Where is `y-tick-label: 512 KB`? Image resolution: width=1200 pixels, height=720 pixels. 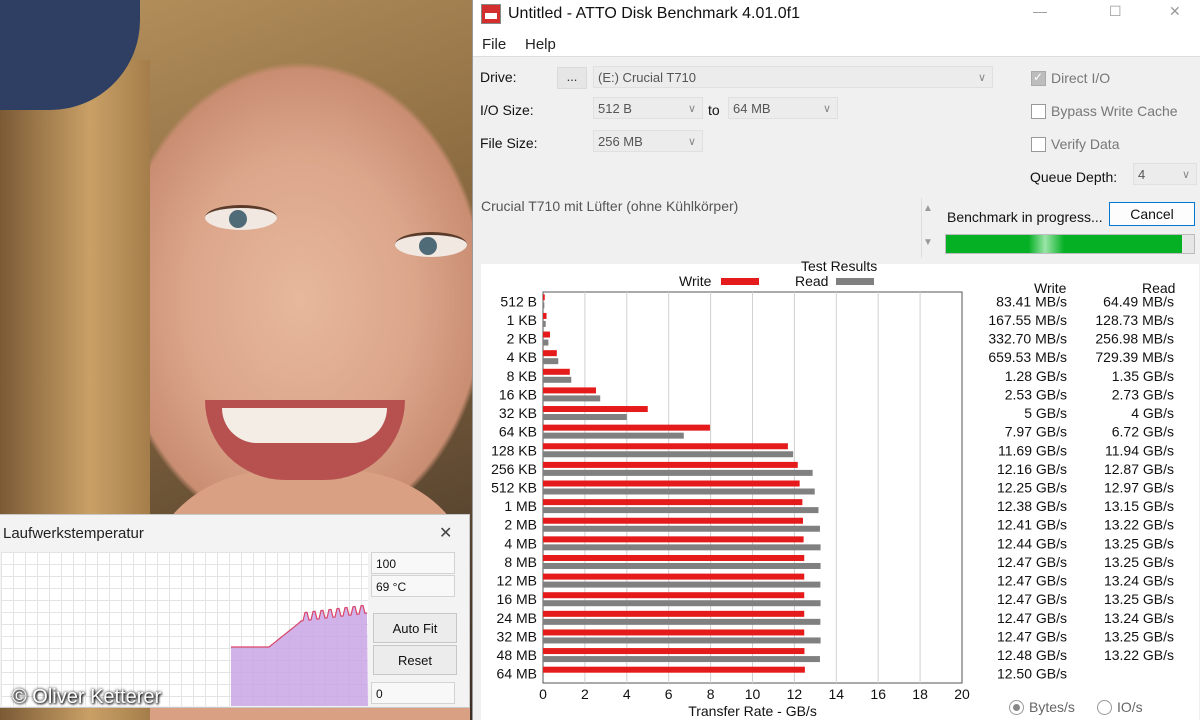
y-tick-label: 512 KB is located at coordinates (514, 488).